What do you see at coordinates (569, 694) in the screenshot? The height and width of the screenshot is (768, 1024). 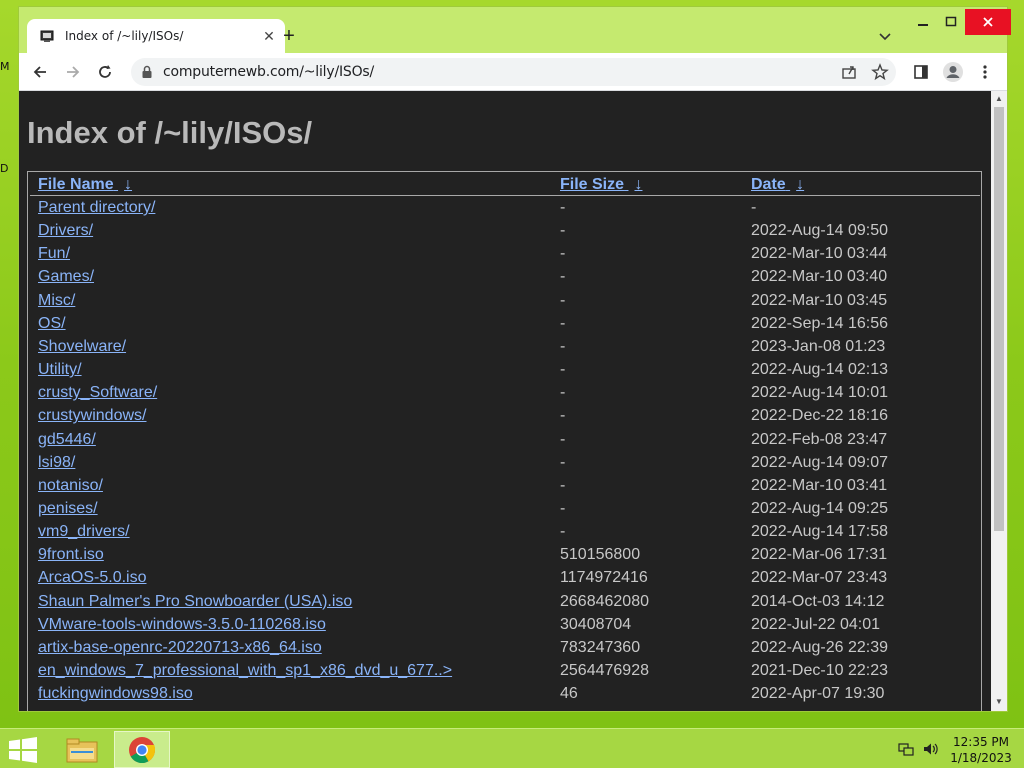 I see `file-size: 46` at bounding box center [569, 694].